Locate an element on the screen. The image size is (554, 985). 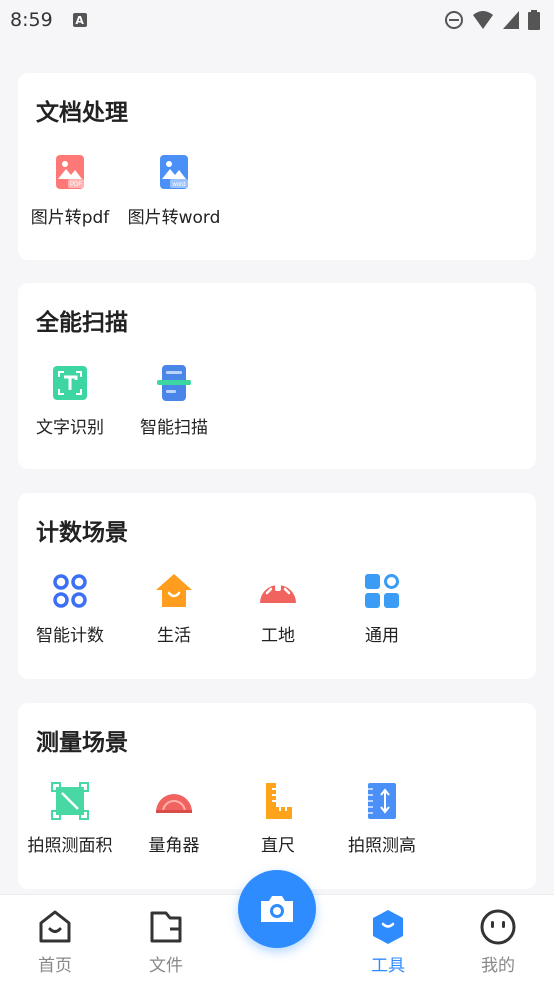
tool-smart-scan: 智能扫描 is located at coordinates (174, 400).